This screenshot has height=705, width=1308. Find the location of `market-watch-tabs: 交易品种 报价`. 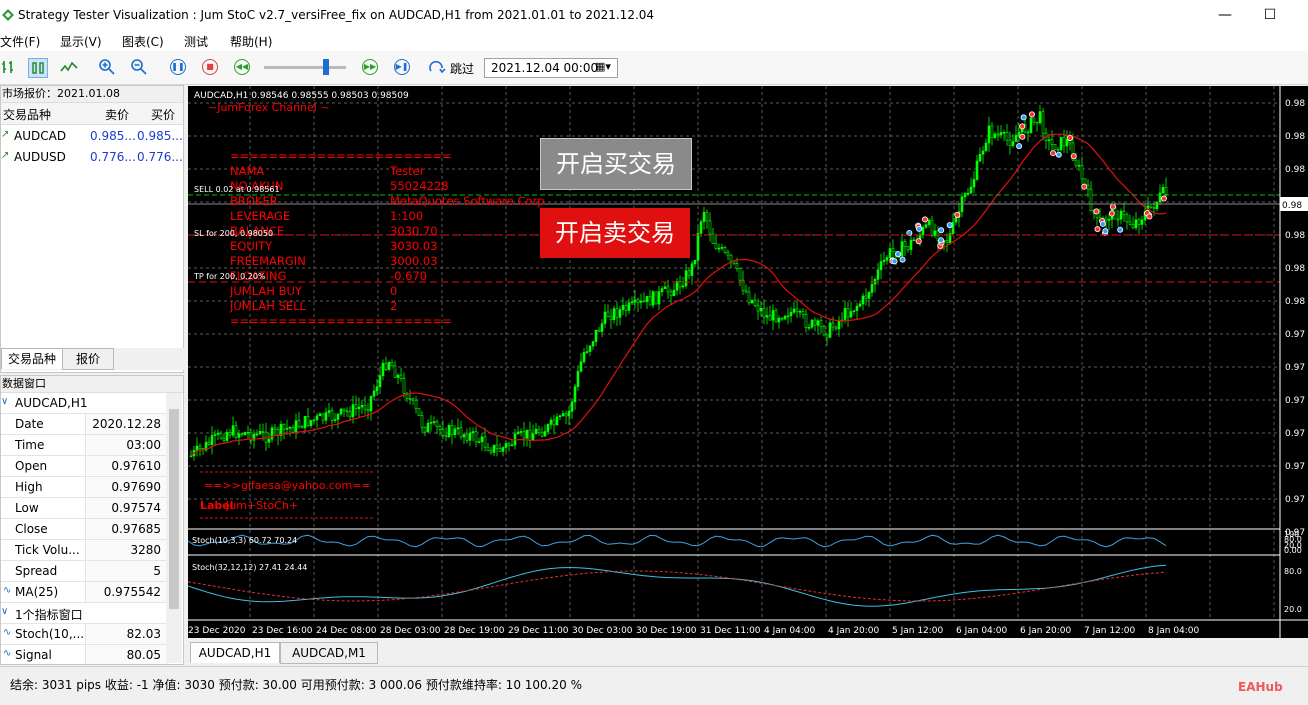

market-watch-tabs: 交易品种 报价 is located at coordinates (93, 359).